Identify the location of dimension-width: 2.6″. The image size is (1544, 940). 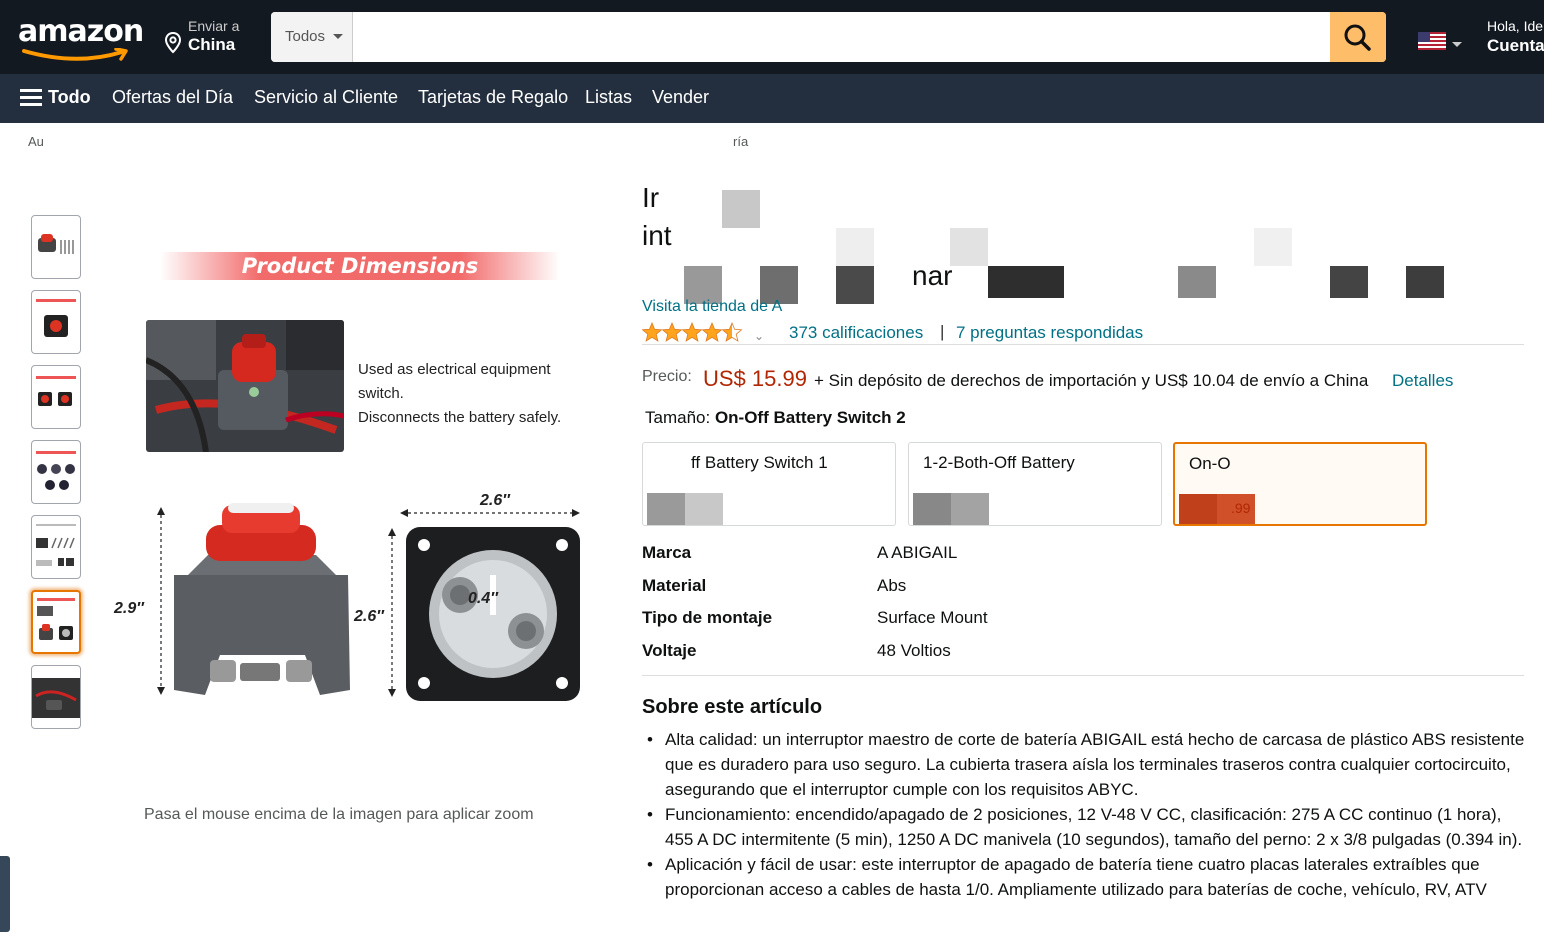
(495, 500).